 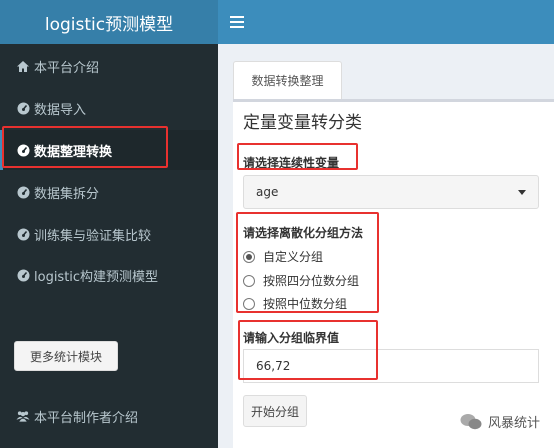 I want to click on menu-toggle-icon, so click(x=237, y=21).